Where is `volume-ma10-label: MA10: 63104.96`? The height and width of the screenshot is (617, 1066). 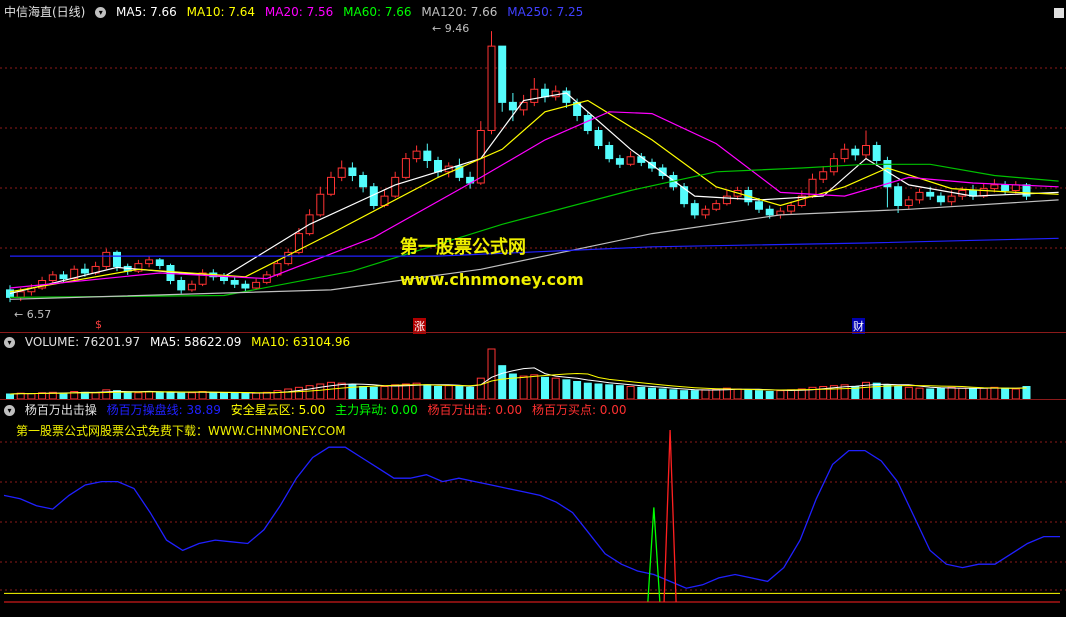 volume-ma10-label: MA10: 63104.96 is located at coordinates (301, 342).